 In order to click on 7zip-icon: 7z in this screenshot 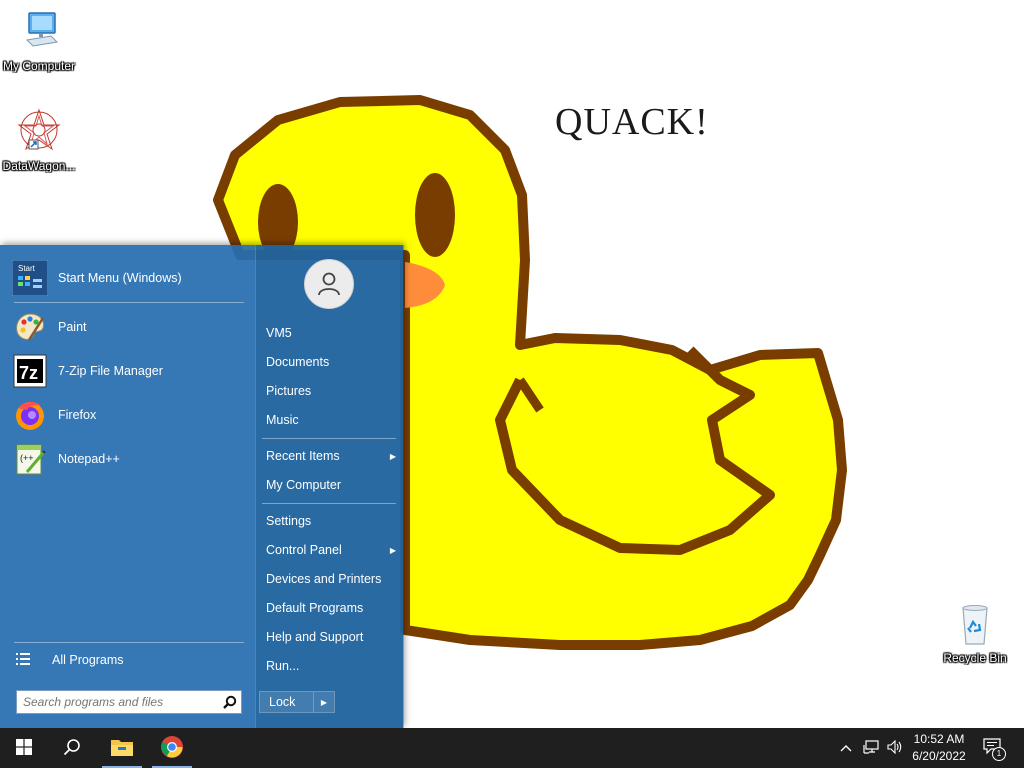, I will do `click(30, 371)`.